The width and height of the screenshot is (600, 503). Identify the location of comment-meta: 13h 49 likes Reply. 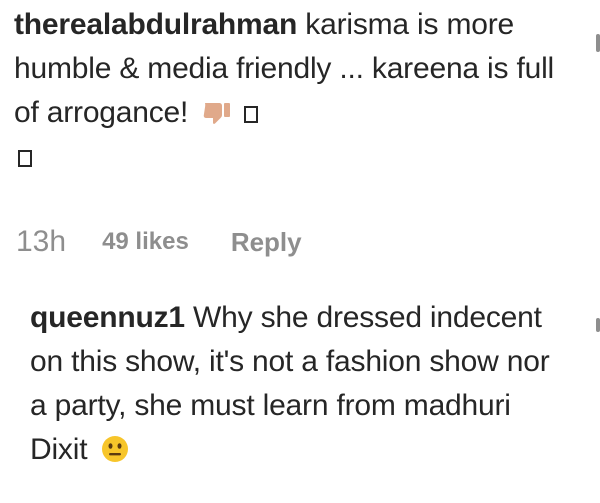
(159, 242).